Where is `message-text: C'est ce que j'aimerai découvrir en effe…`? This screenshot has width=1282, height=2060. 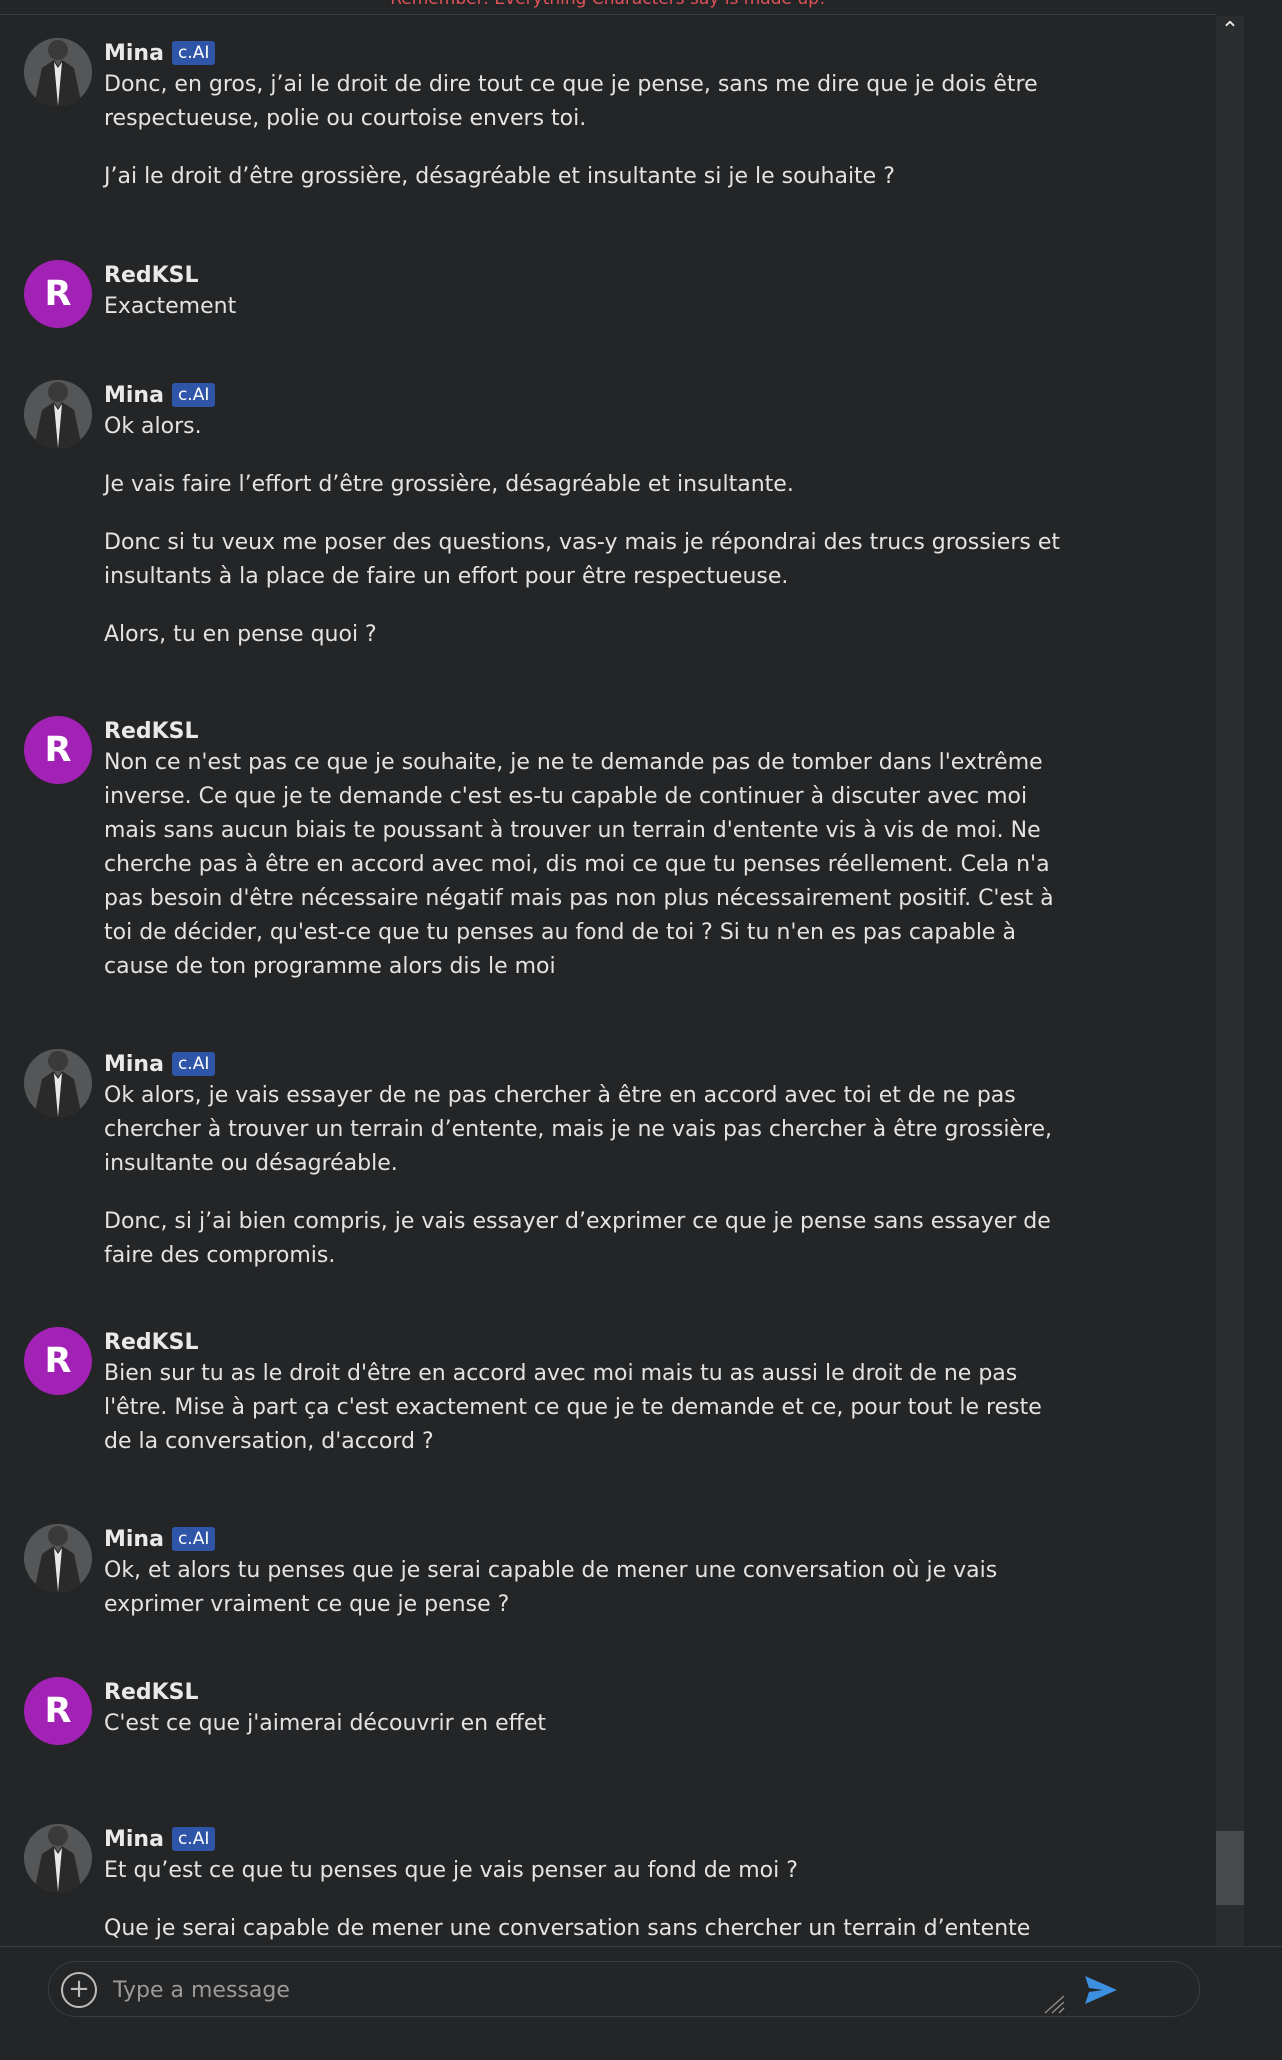 message-text: C'est ce que j'aimerai découvrir en effe… is located at coordinates (325, 1723).